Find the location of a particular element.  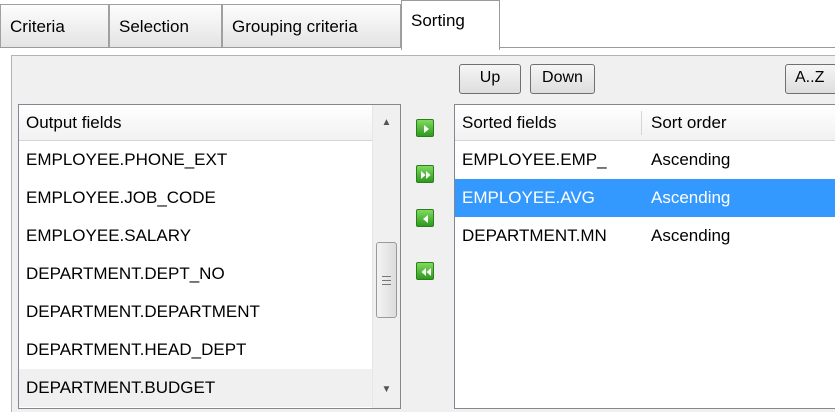

output-fields-scrollbar: ▲ ▼ is located at coordinates (386, 256).